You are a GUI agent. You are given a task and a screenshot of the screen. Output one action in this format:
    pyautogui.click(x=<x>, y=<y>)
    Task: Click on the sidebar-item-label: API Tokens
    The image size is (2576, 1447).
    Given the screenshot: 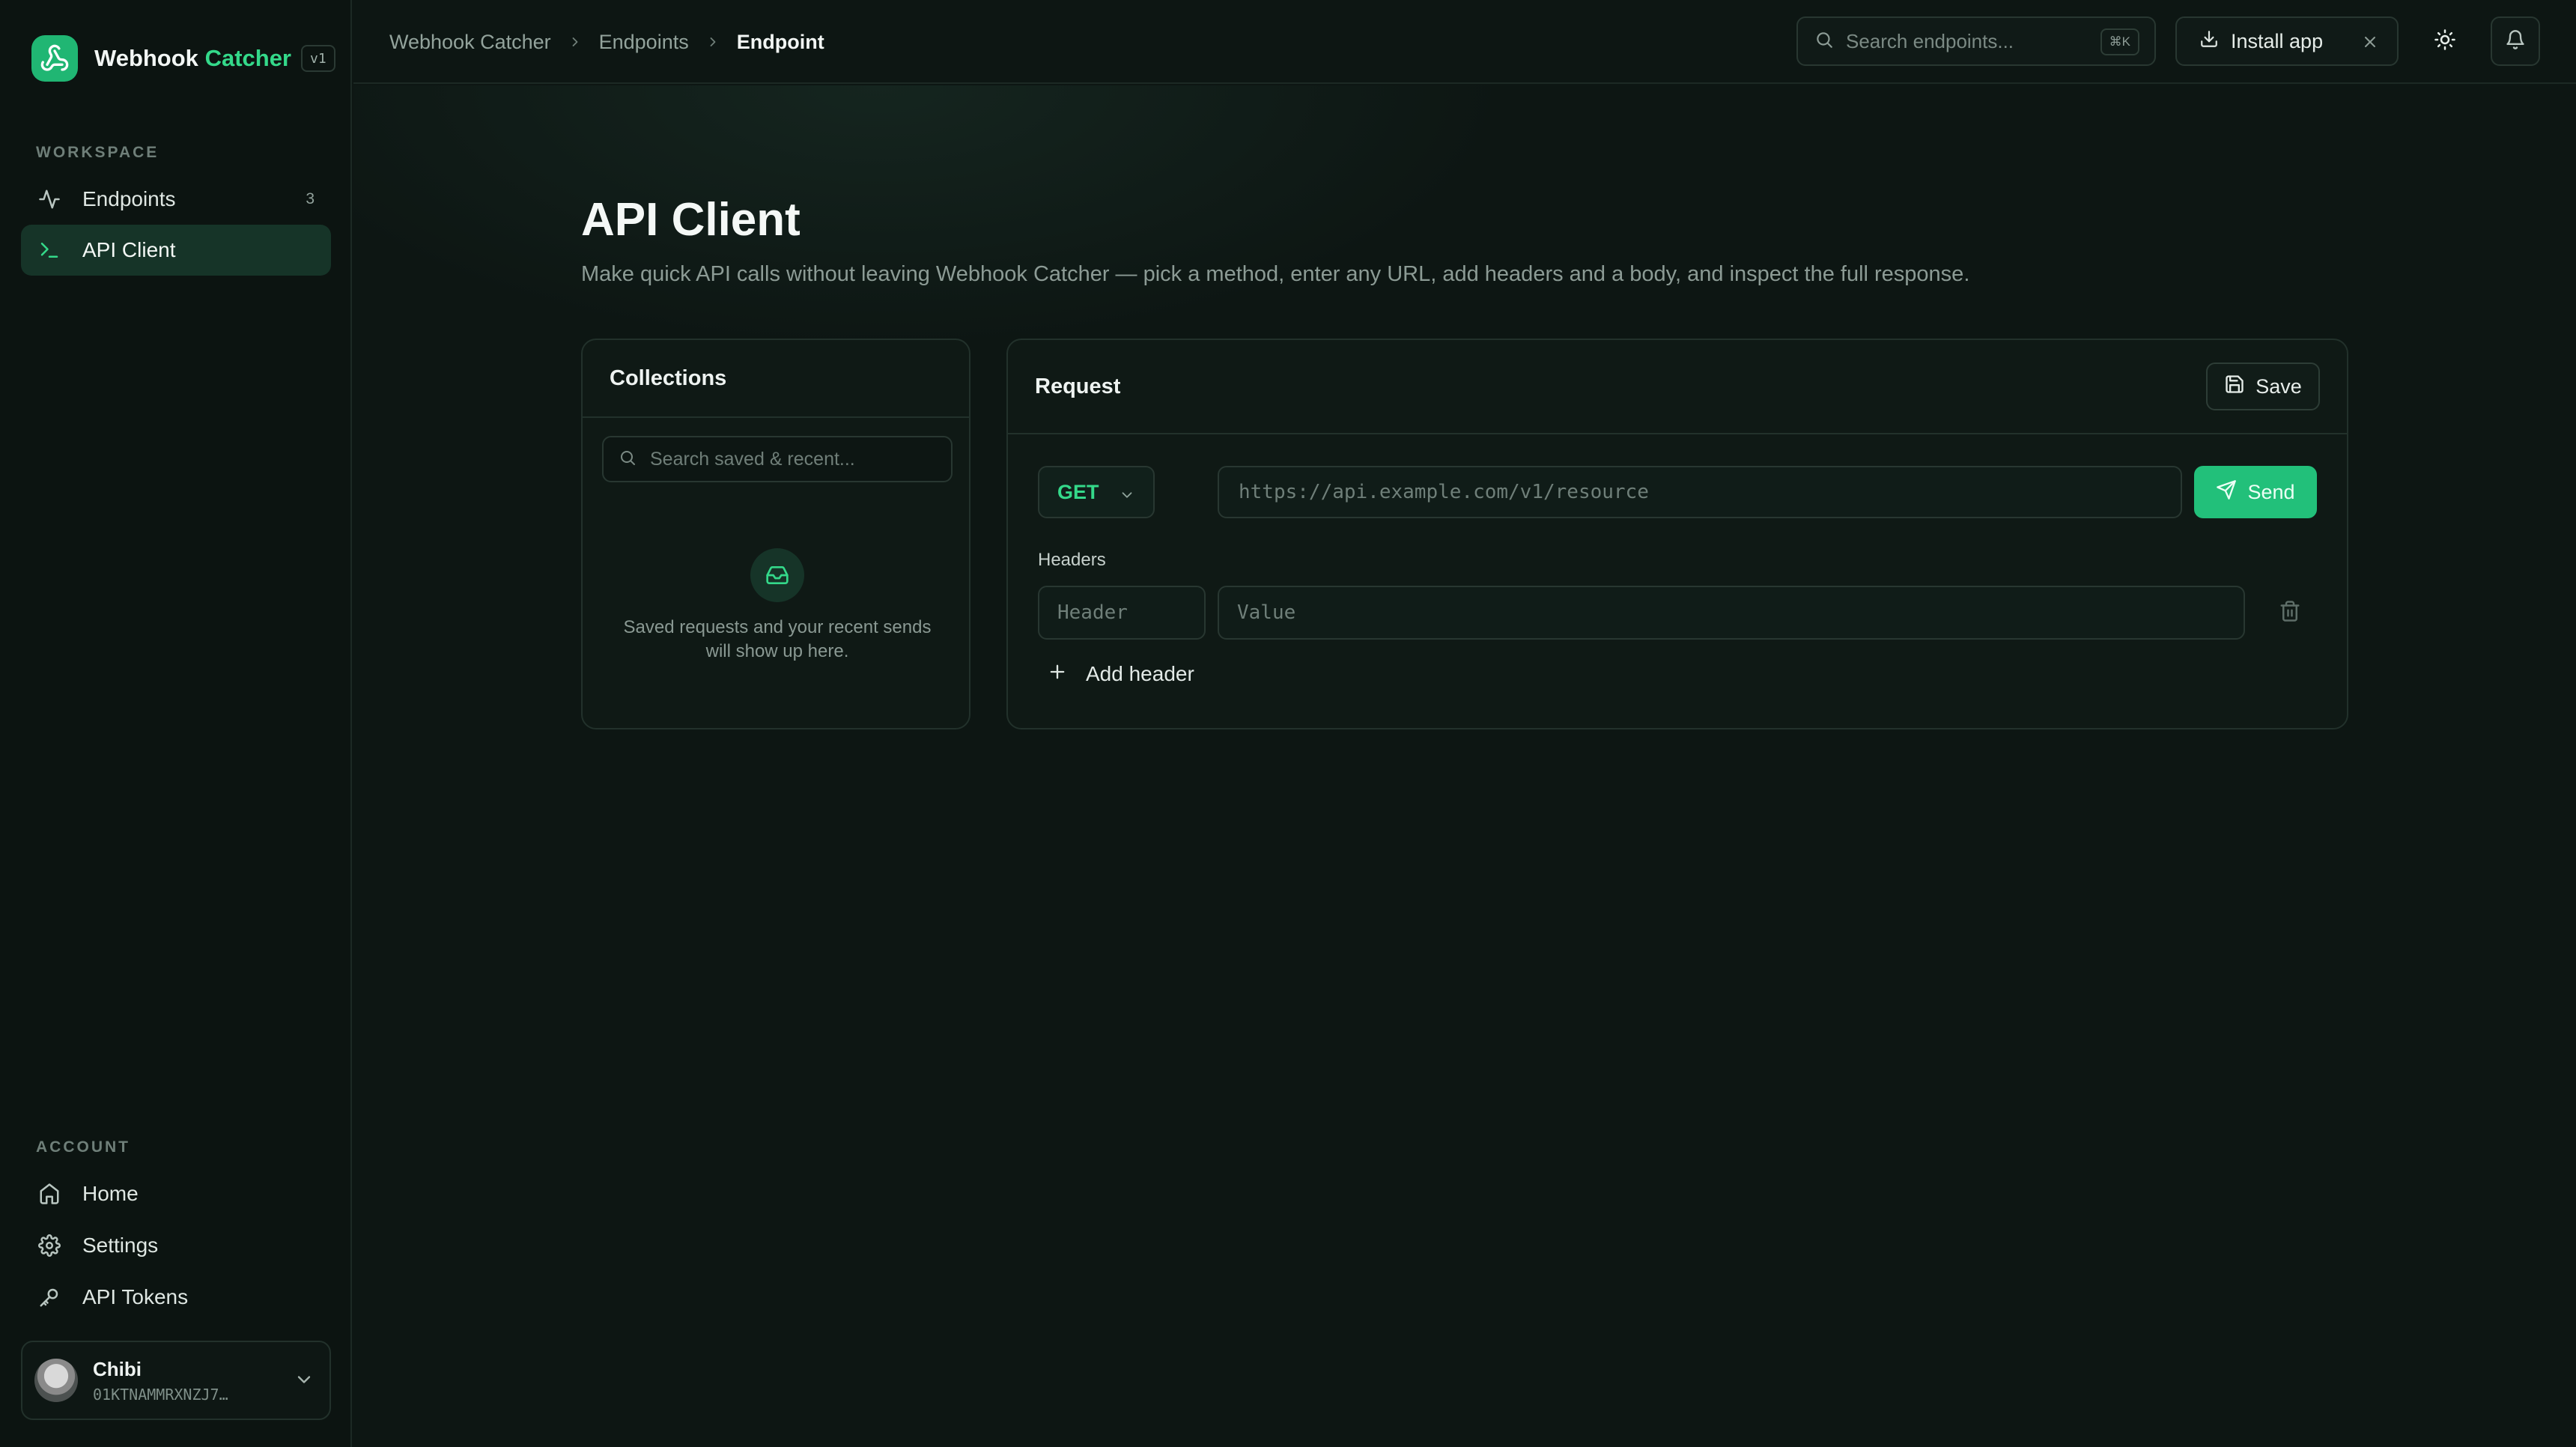 What is the action you would take?
    pyautogui.click(x=135, y=1296)
    